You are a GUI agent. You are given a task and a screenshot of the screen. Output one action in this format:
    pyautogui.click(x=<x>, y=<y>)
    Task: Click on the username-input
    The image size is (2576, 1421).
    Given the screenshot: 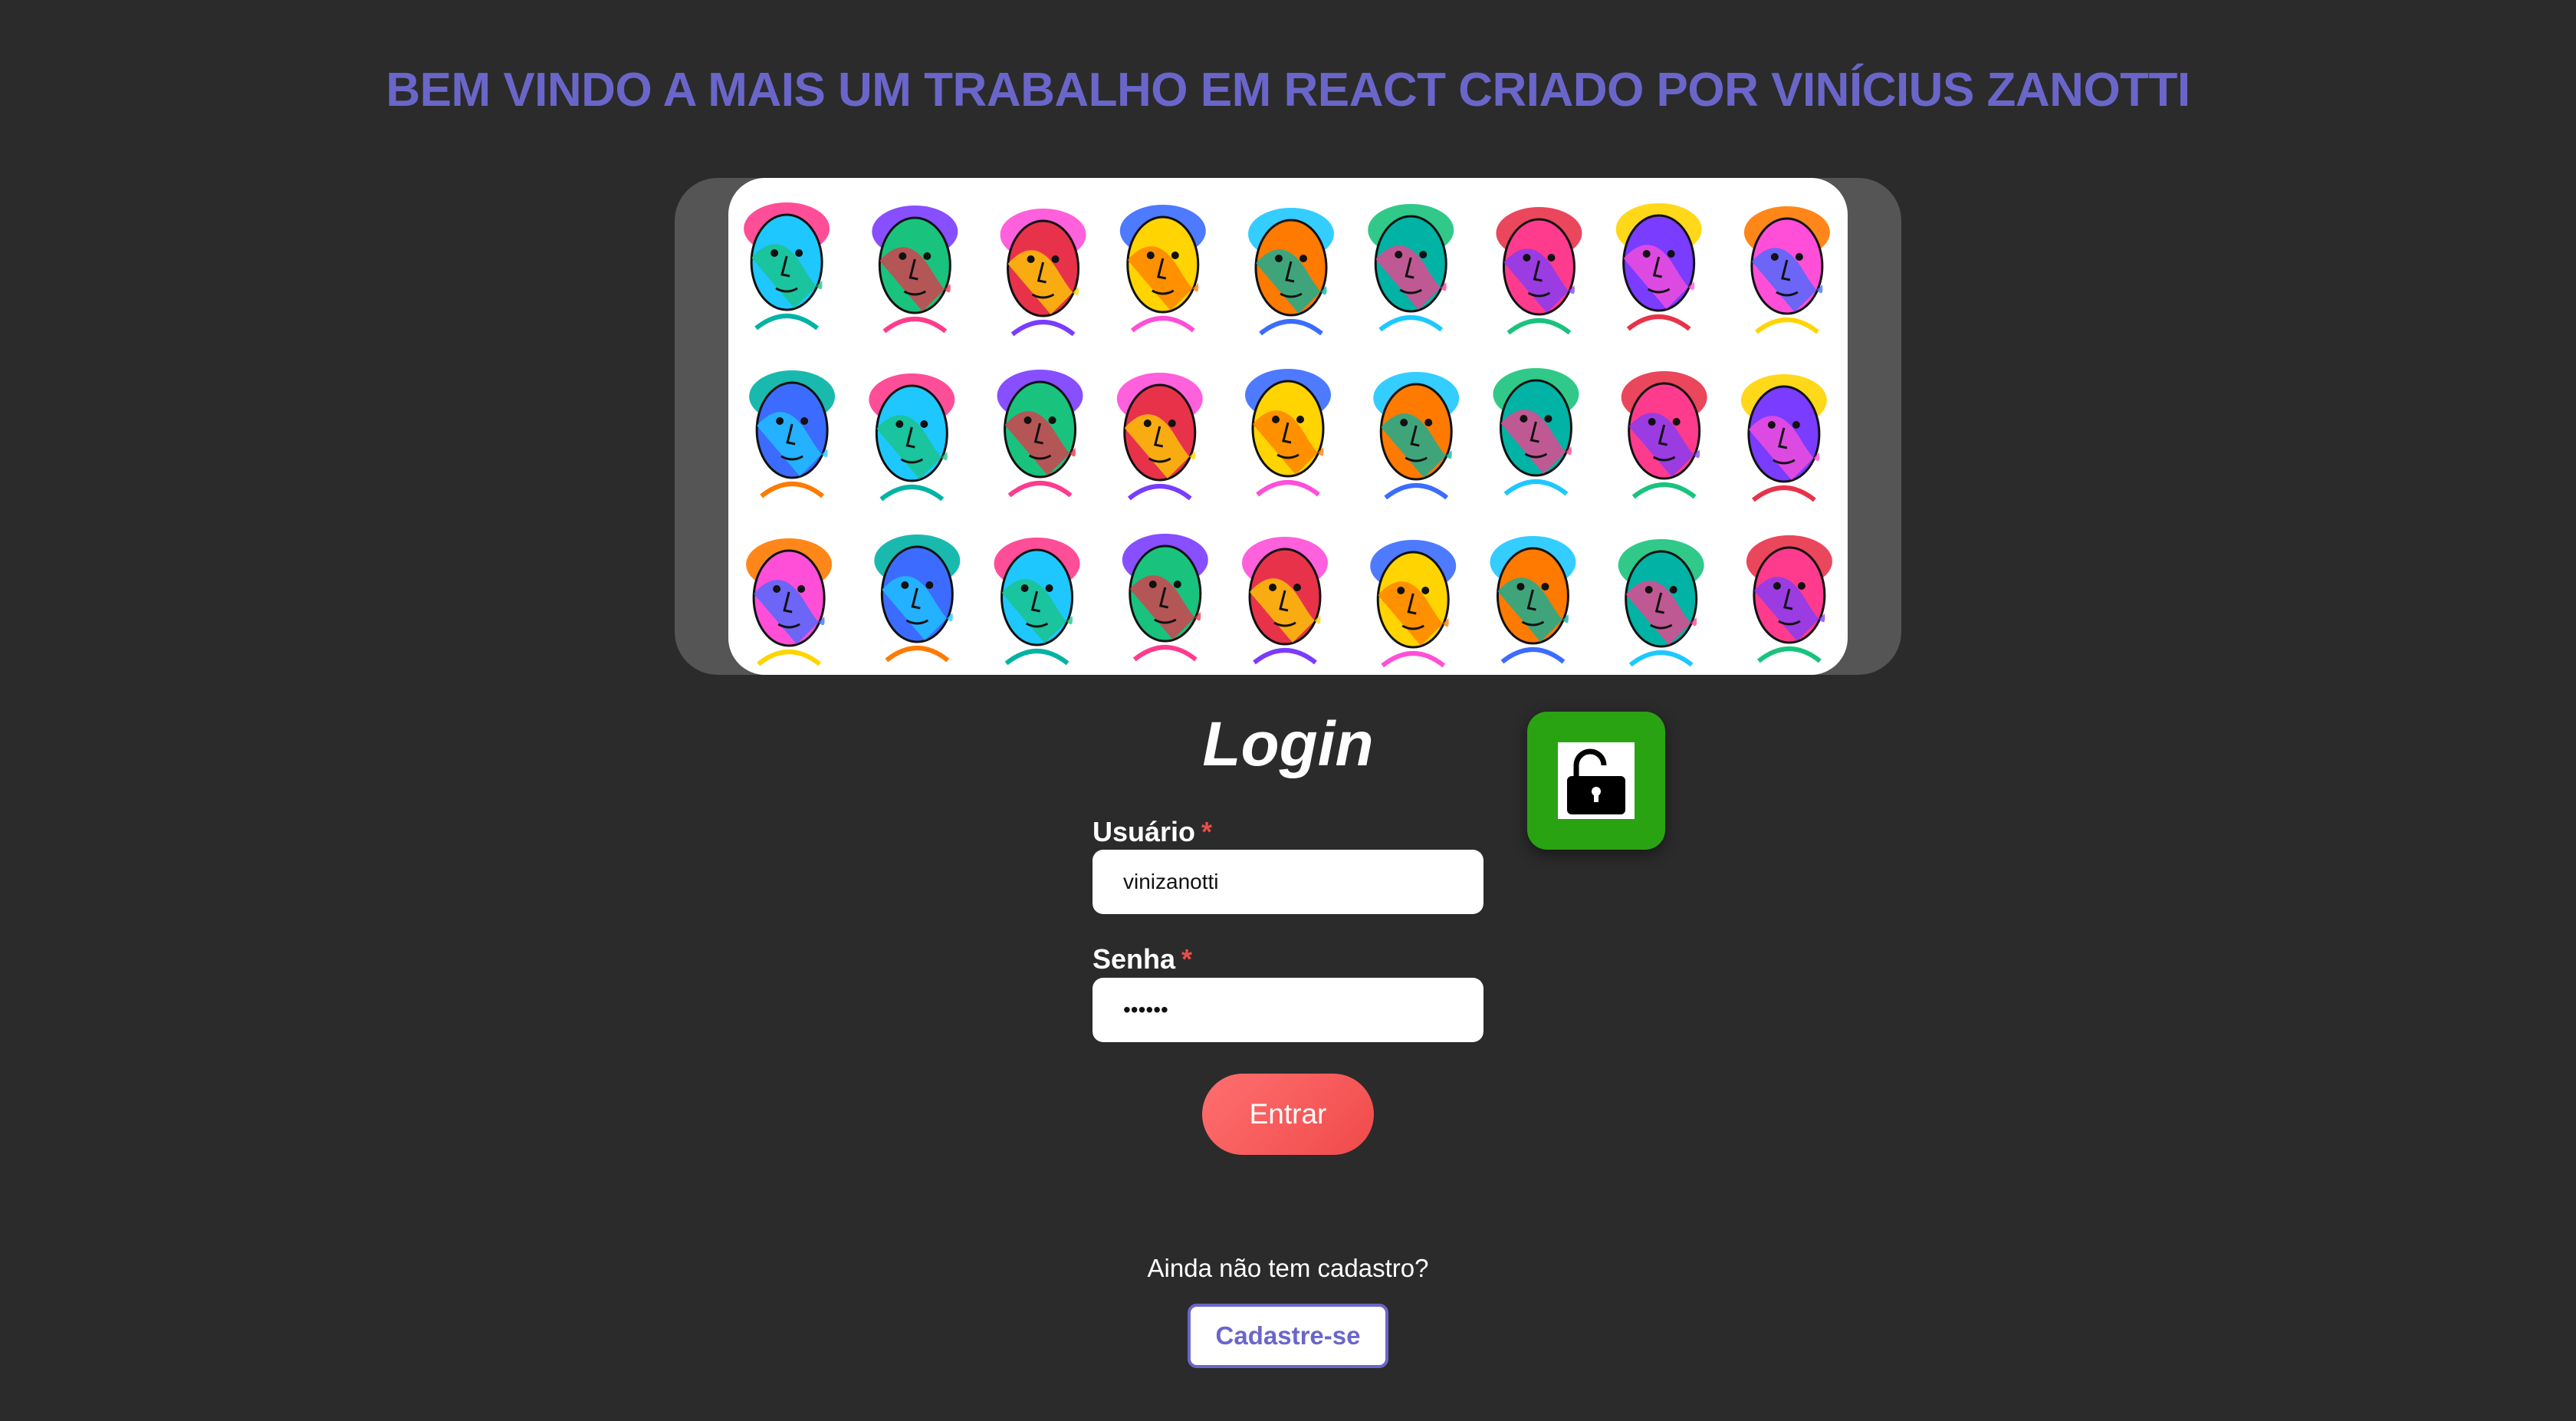 What is the action you would take?
    pyautogui.click(x=1288, y=882)
    